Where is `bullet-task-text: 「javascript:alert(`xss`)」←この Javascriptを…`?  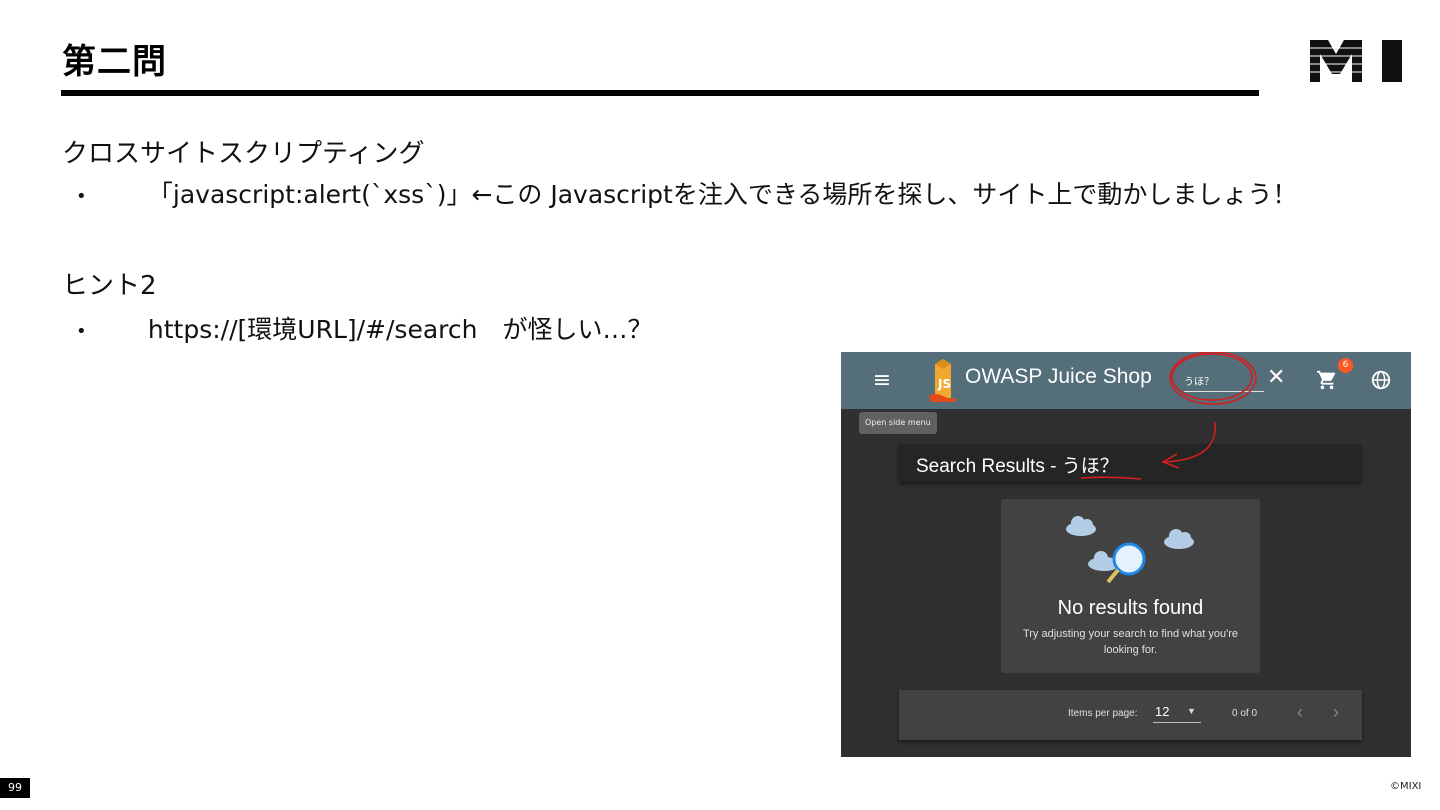
bullet-task-text: 「javascript:alert(`xss`)」←この Javascriptを… is located at coordinates (722, 194).